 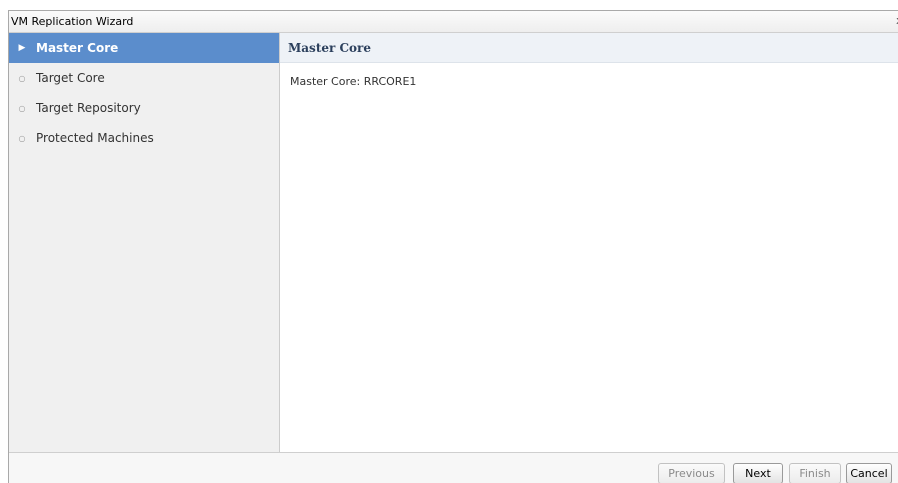 I want to click on previous-button: Previous, so click(x=691, y=473).